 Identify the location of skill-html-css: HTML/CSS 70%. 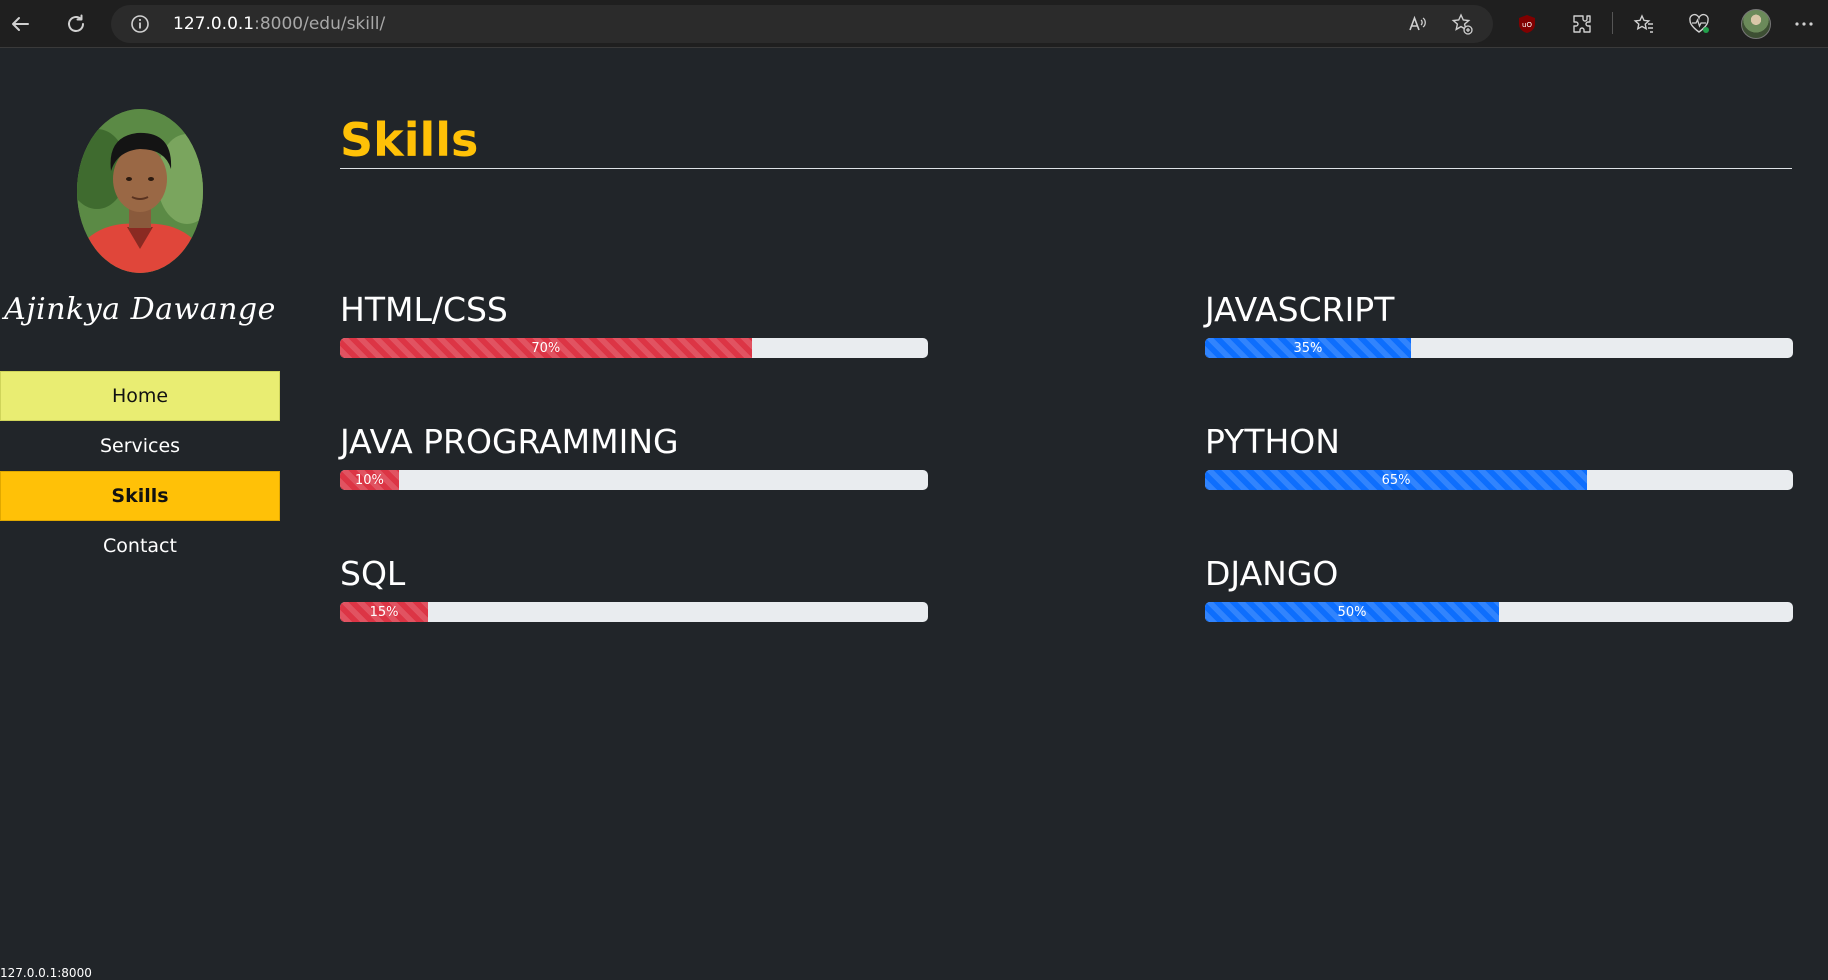
(634, 324).